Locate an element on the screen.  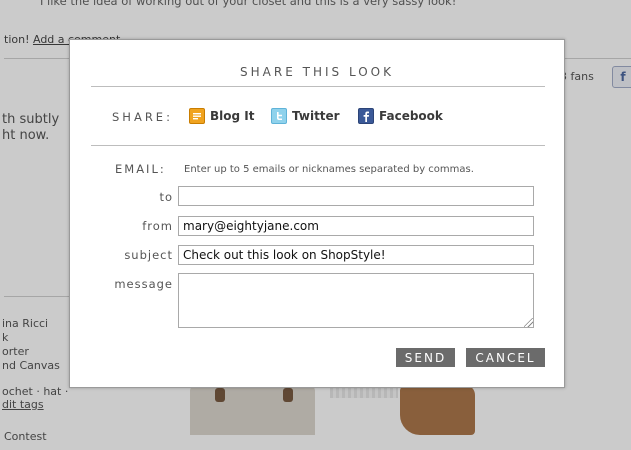
twitter-icon is located at coordinates (279, 116).